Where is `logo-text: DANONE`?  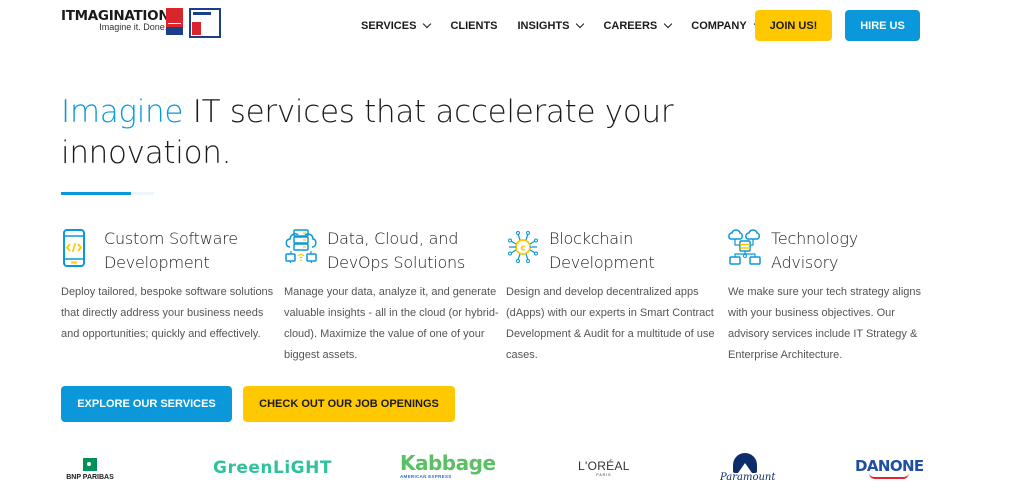
logo-text: DANONE is located at coordinates (889, 466).